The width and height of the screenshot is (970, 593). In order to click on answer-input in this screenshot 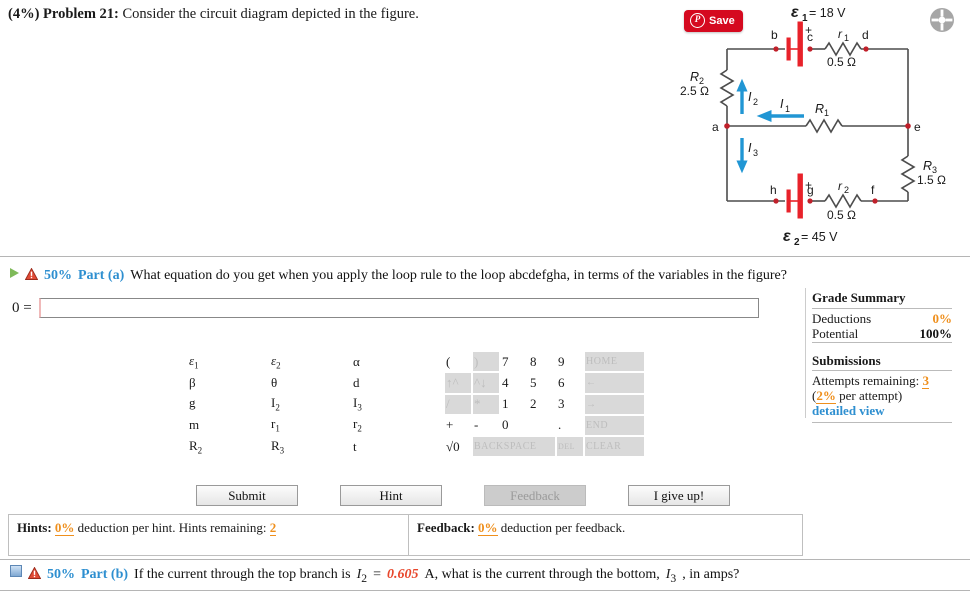, I will do `click(398, 308)`.